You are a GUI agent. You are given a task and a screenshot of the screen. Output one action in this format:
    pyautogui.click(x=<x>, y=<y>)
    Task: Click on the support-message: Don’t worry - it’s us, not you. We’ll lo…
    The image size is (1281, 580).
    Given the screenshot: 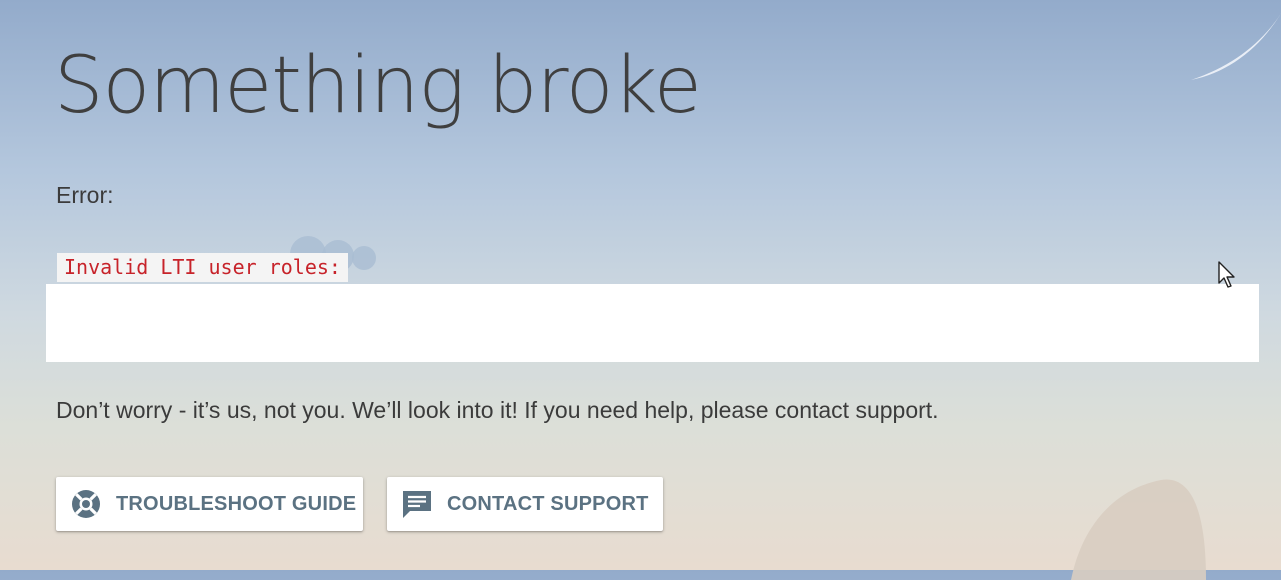 What is the action you would take?
    pyautogui.click(x=497, y=410)
    